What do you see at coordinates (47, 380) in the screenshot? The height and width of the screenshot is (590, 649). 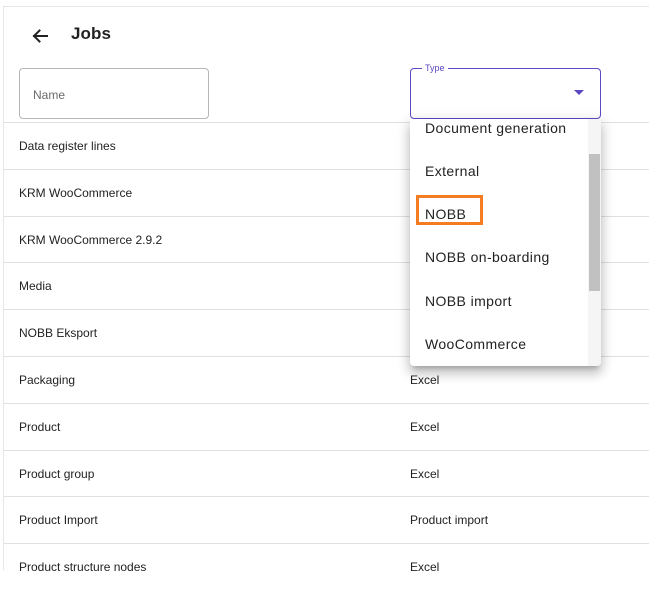 I see `job-name-cell: Packaging` at bounding box center [47, 380].